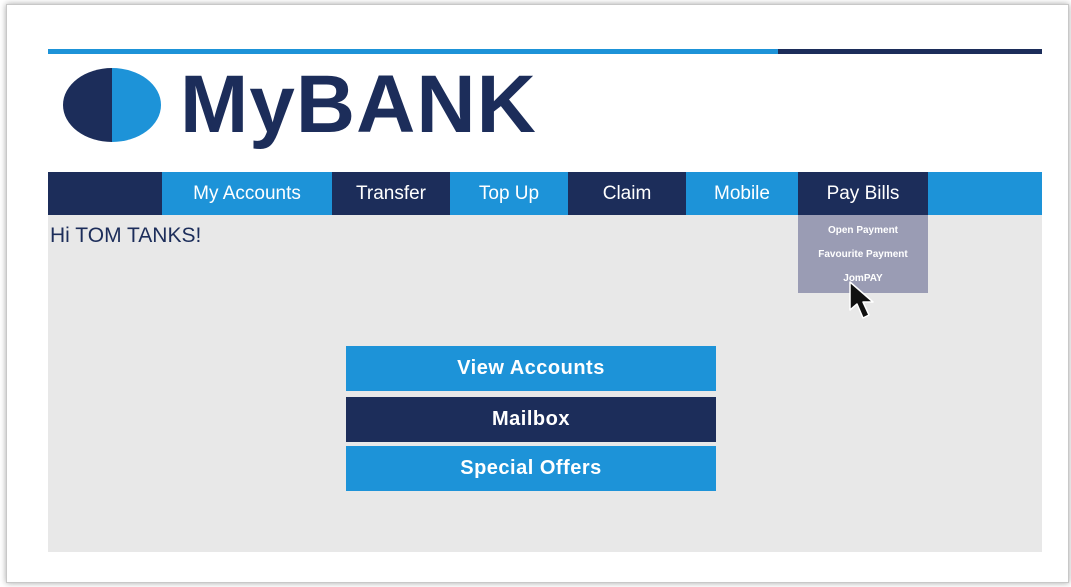 The width and height of the screenshot is (1071, 587). What do you see at coordinates (126, 235) in the screenshot?
I see `greeting-text: Hi TOM TANKS!` at bounding box center [126, 235].